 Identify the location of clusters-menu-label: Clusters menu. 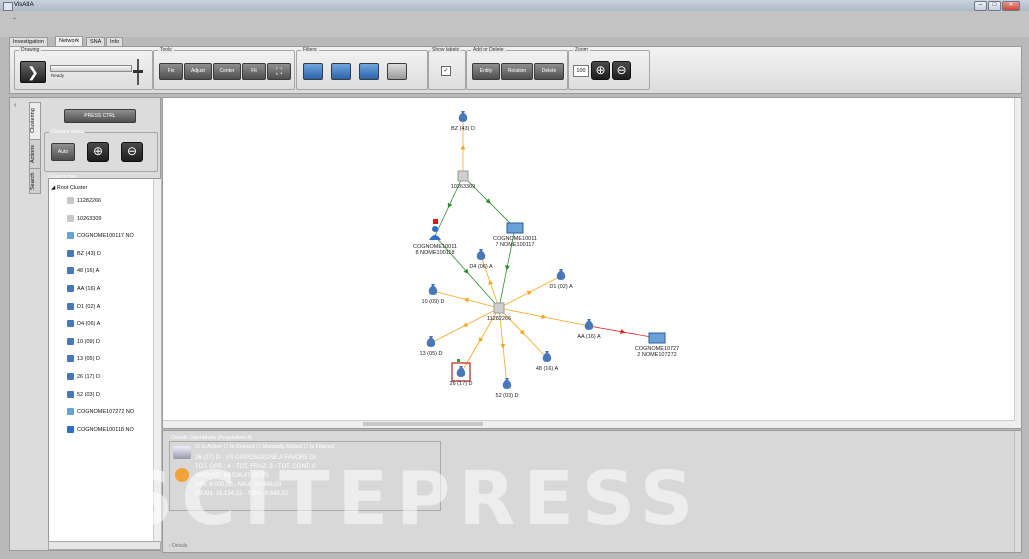
(67, 132).